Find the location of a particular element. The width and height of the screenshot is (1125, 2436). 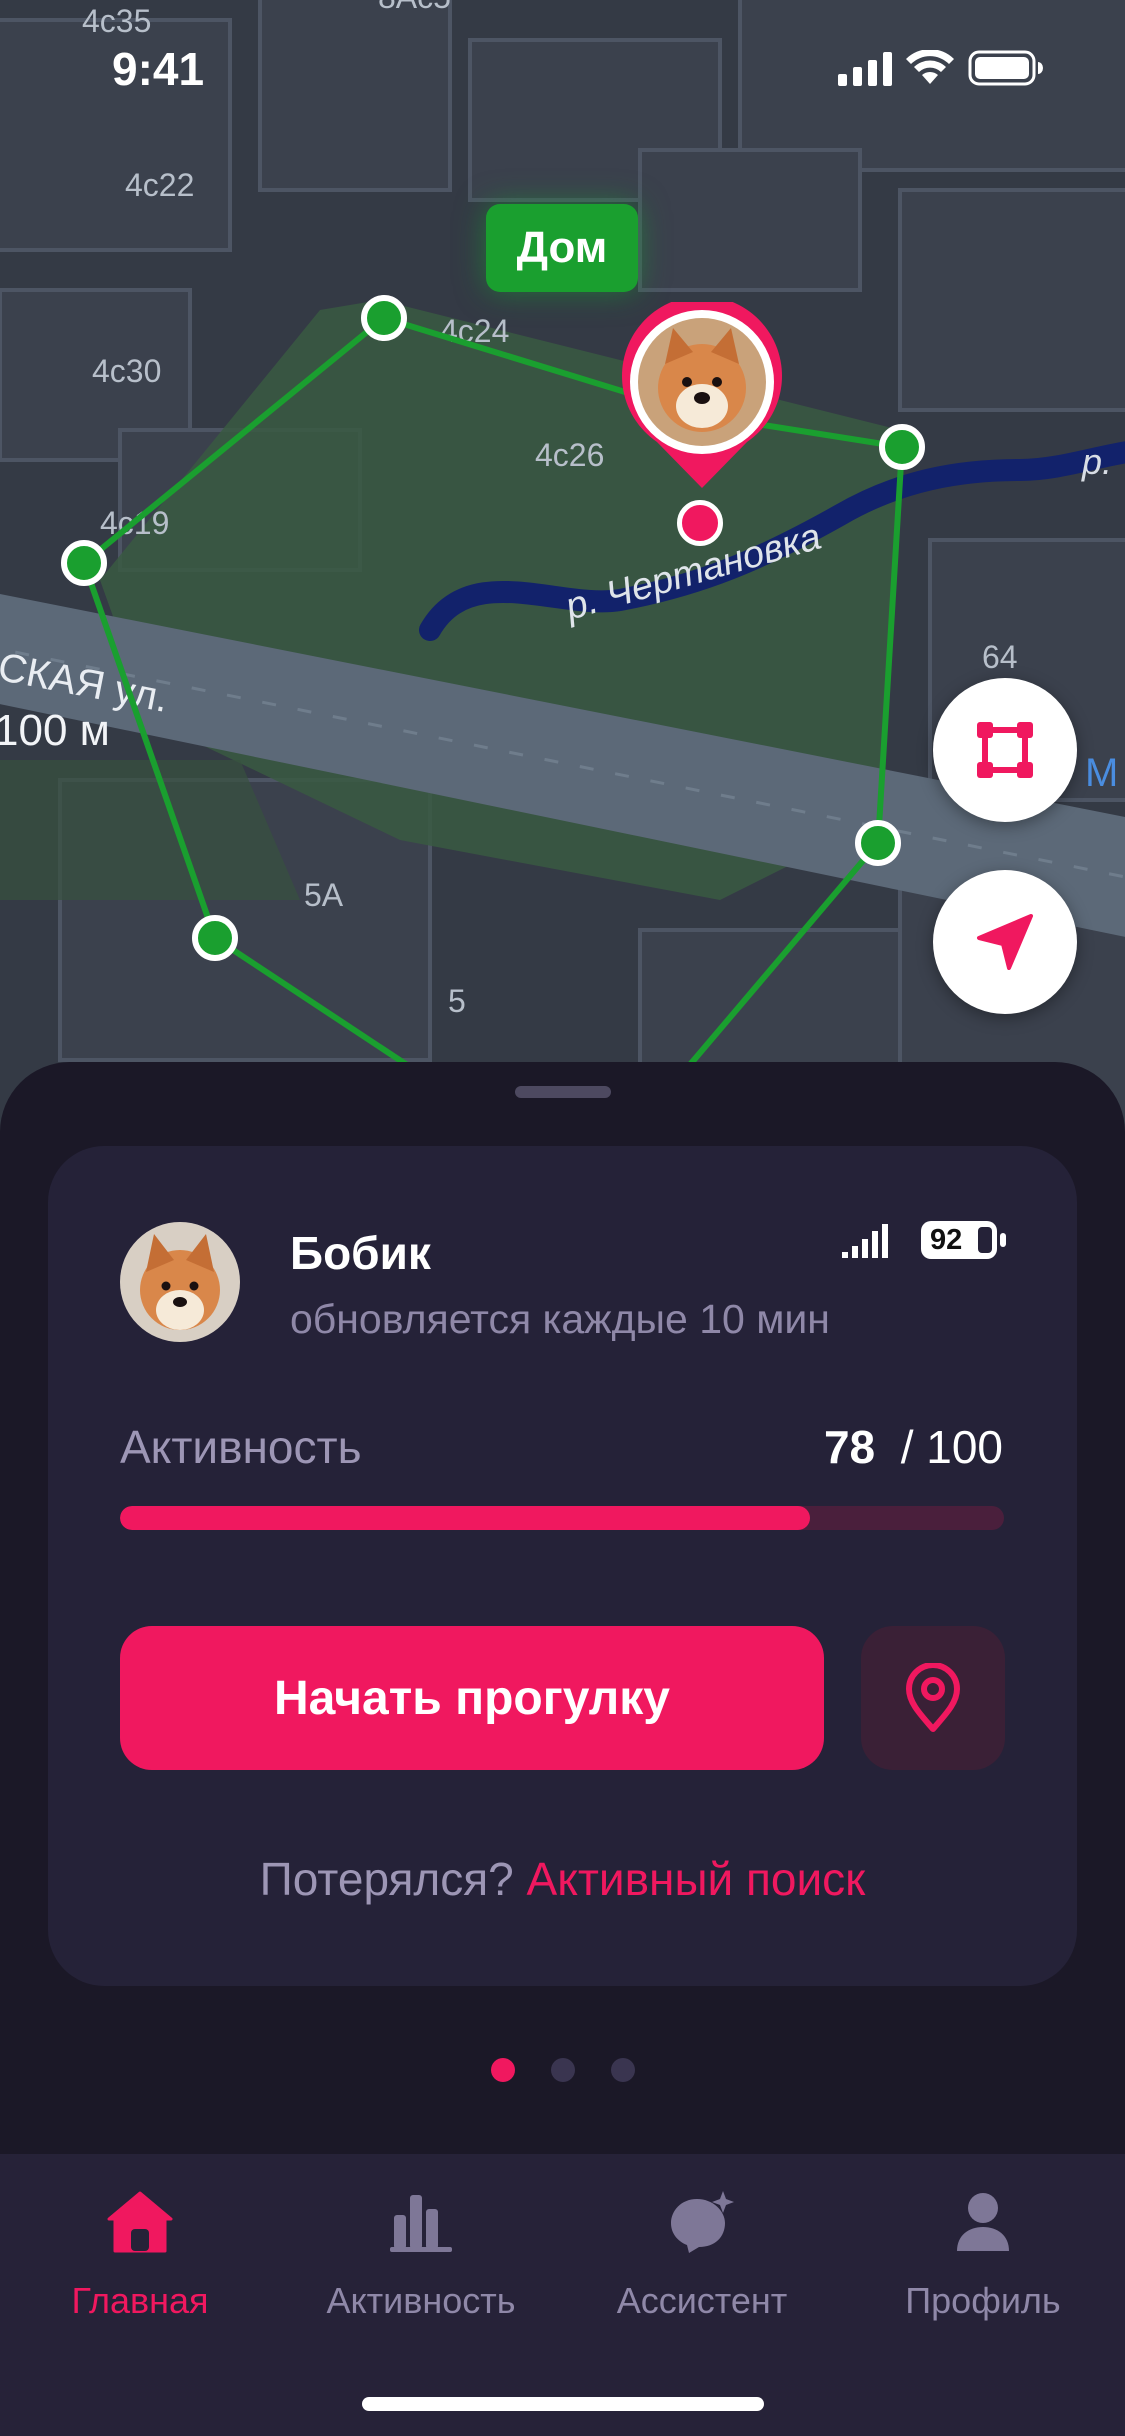

map-label: М is located at coordinates (1101, 773).